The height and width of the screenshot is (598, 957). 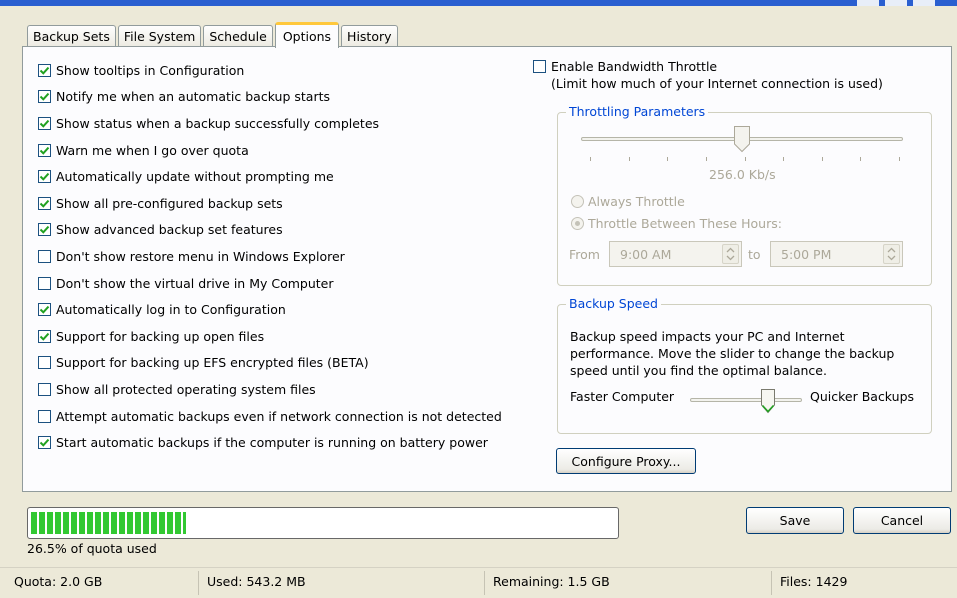 I want to click on enable-bandwidth-throttle-label: Enable Bandwidth Throttle, so click(x=717, y=66).